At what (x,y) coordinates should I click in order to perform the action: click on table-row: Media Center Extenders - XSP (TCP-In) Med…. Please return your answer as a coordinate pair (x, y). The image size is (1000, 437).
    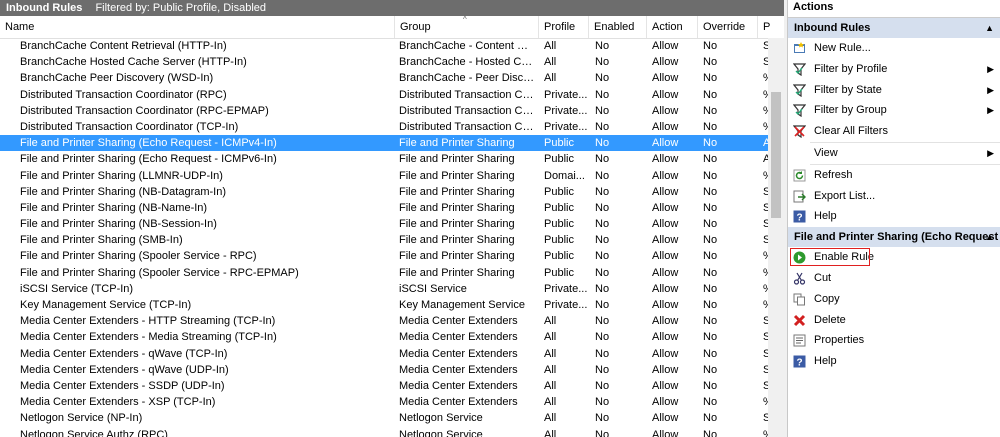
    Looking at the image, I should click on (384, 402).